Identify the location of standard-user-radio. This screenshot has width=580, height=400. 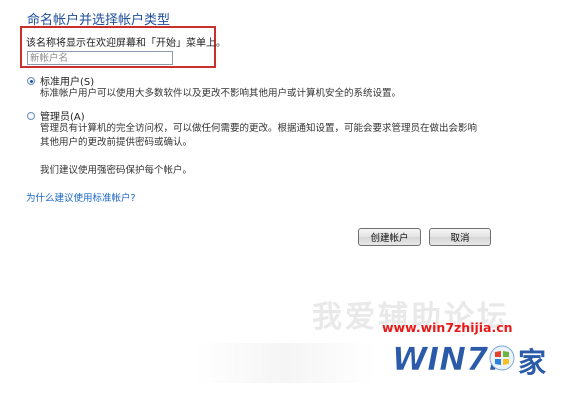
(31, 81).